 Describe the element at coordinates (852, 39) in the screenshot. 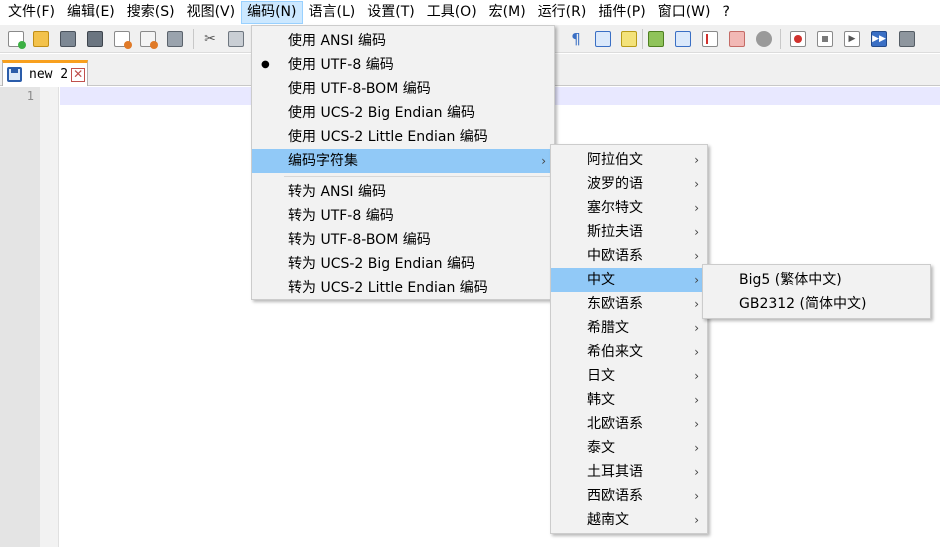

I see `playback-icon: ▶` at that location.